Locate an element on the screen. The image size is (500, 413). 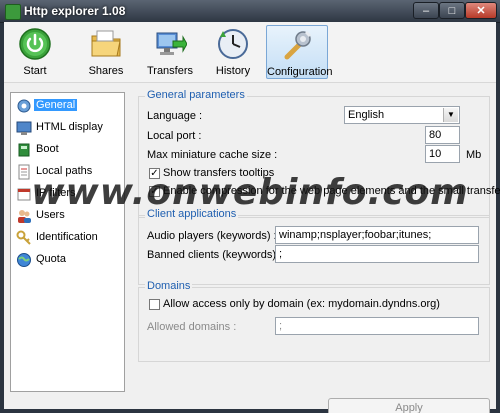
cache-unit-label: Mb is located at coordinates (474, 155).